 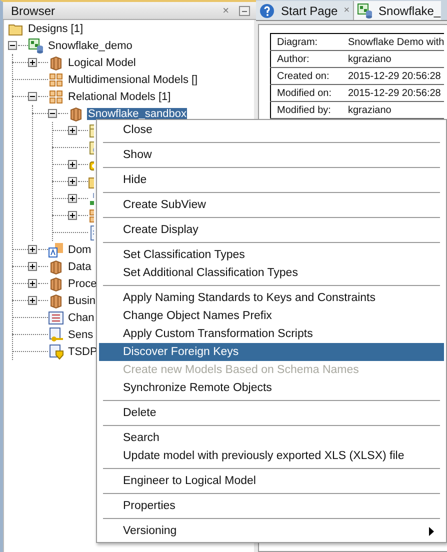 What do you see at coordinates (306, 59) in the screenshot?
I see `property-name: Author:` at bounding box center [306, 59].